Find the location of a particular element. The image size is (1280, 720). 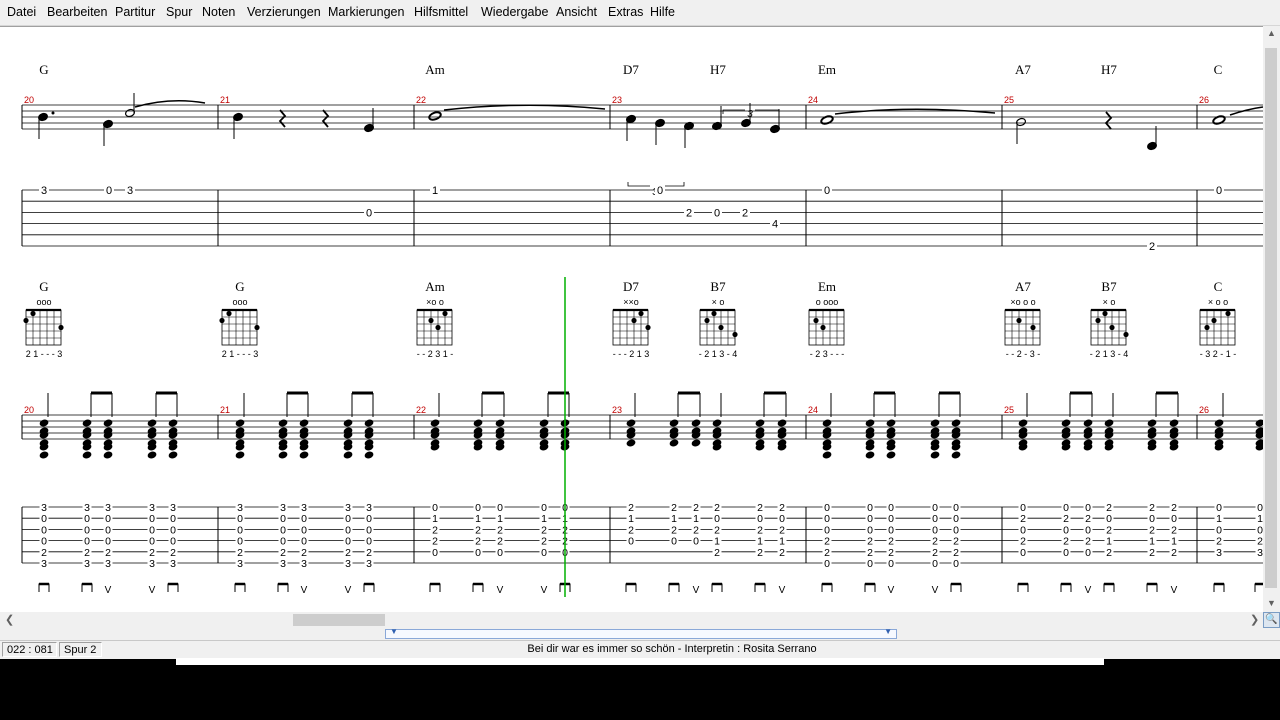

menu-extras: Extras is located at coordinates (625, 12).